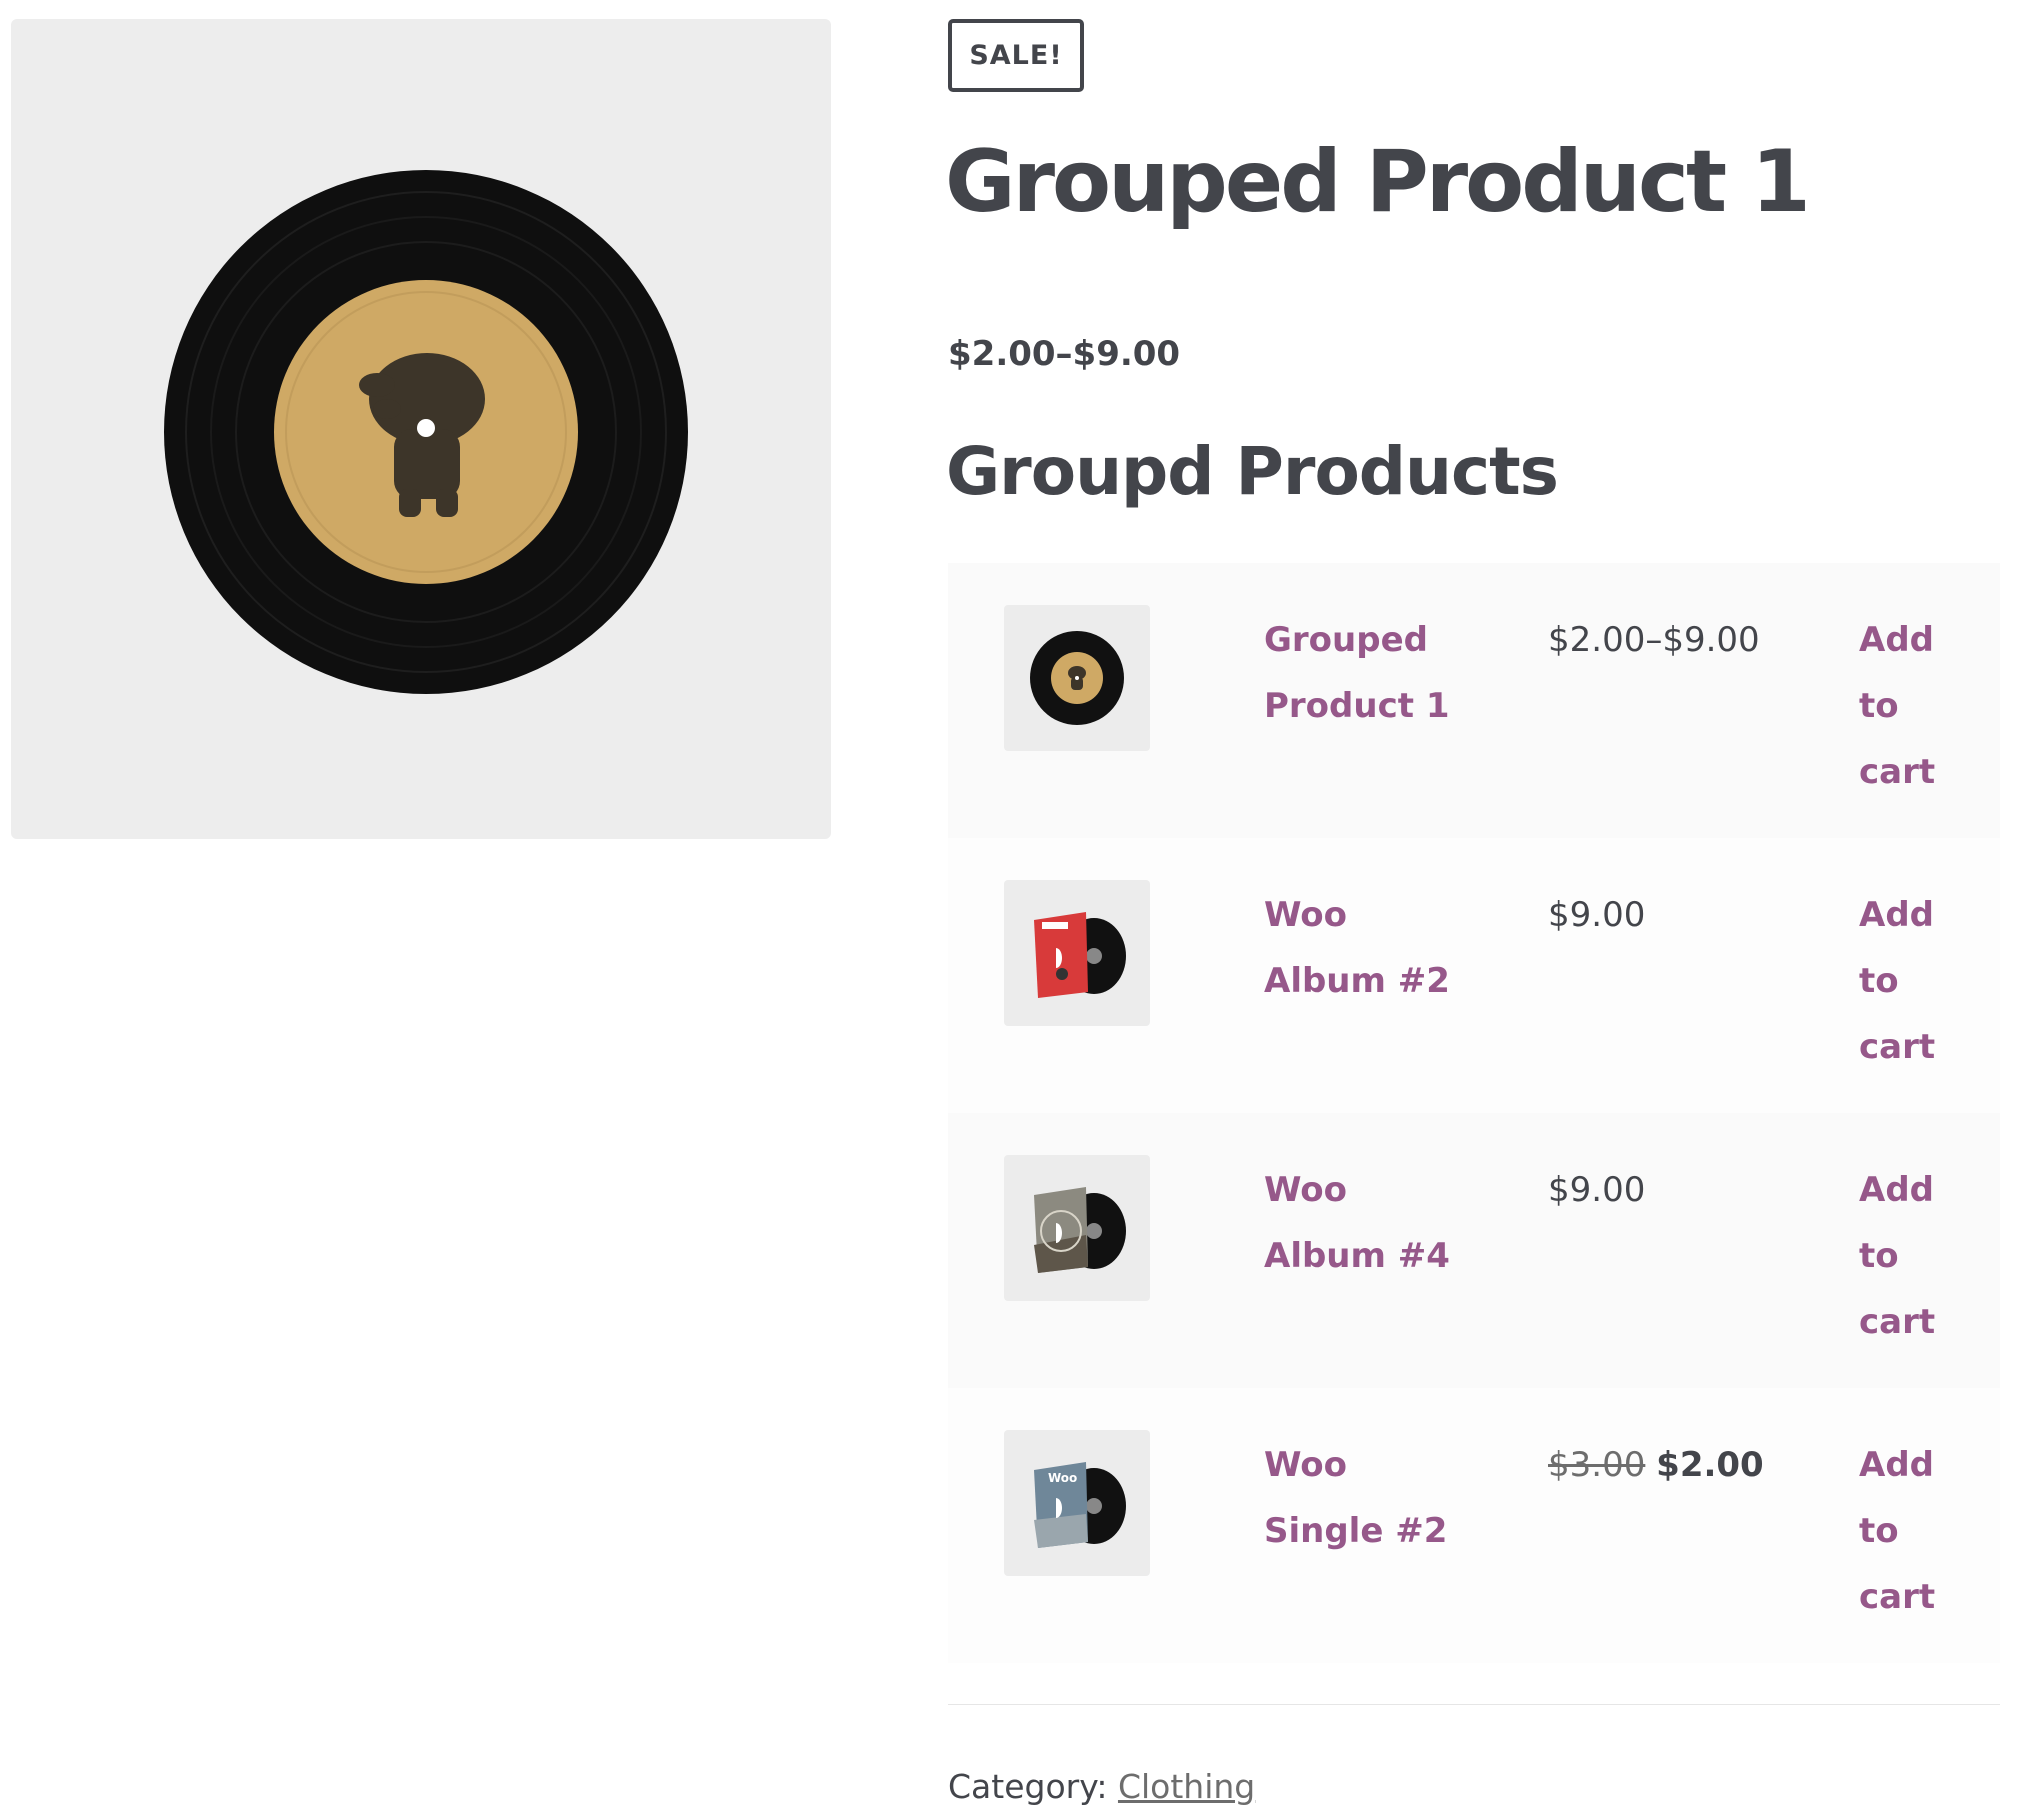  What do you see at coordinates (1359, 1498) in the screenshot?
I see `grouped-item-name: Woo Single #2` at bounding box center [1359, 1498].